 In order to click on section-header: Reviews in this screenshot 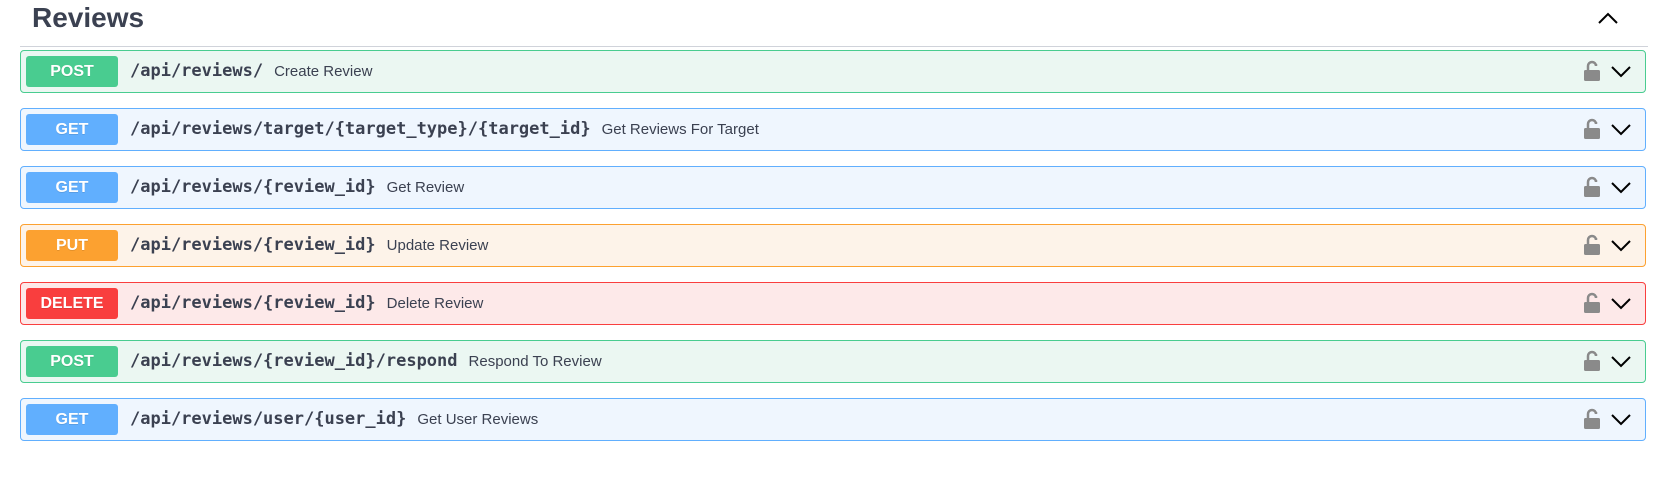, I will do `click(834, 23)`.